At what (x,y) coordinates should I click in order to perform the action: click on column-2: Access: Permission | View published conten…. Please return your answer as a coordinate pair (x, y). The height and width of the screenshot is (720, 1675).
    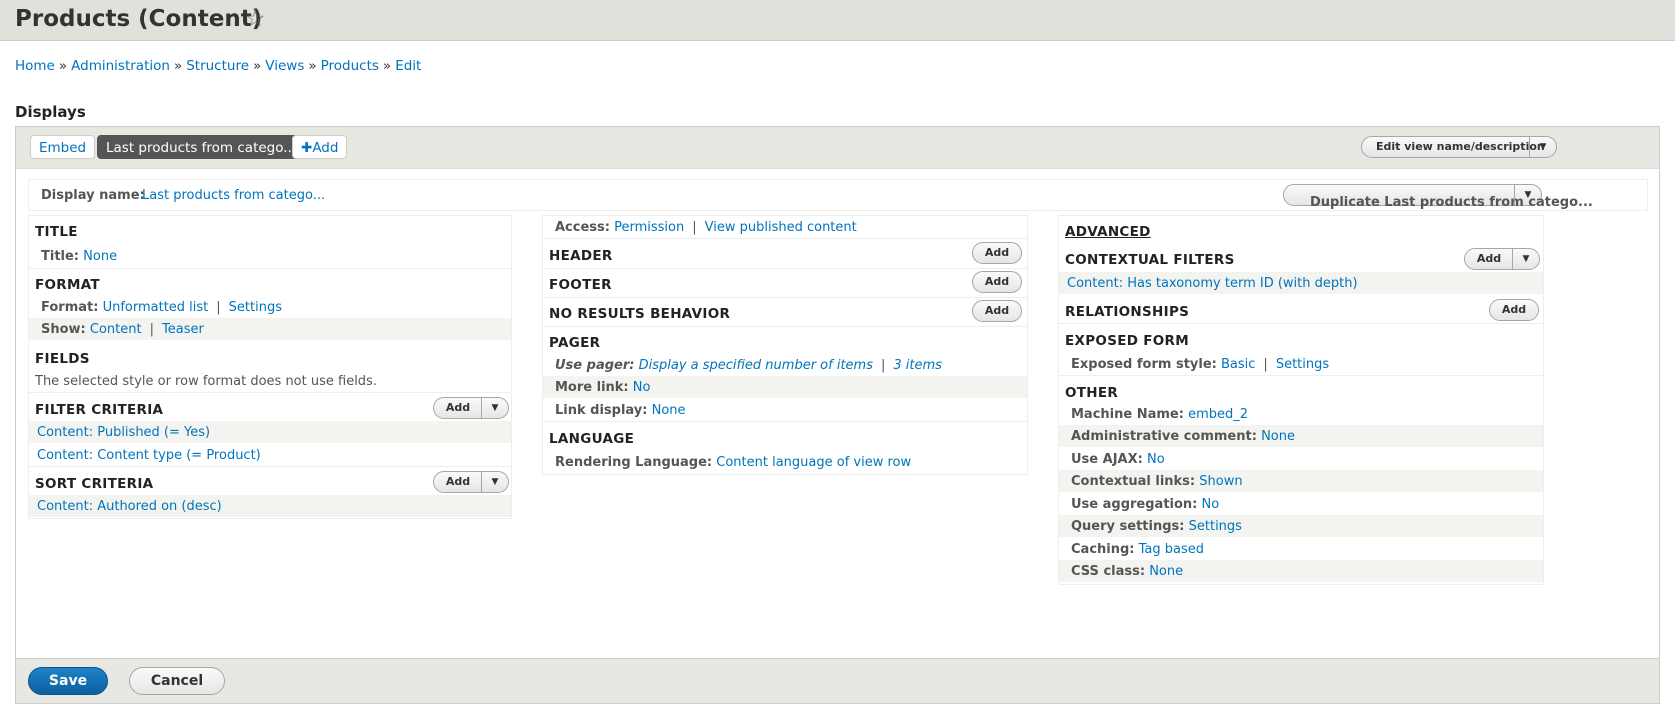
    Looking at the image, I should click on (785, 345).